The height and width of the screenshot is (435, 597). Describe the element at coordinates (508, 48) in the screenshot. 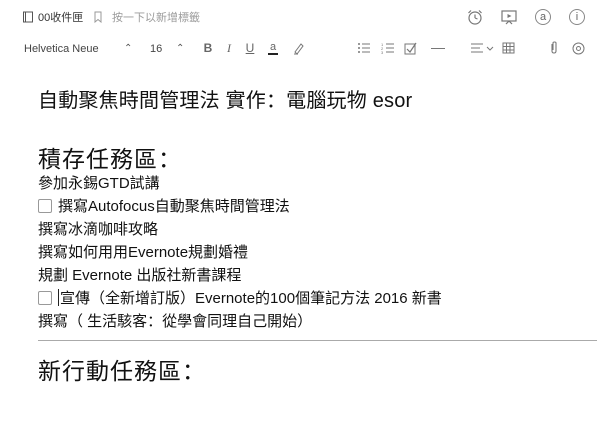

I see `table-icon` at that location.